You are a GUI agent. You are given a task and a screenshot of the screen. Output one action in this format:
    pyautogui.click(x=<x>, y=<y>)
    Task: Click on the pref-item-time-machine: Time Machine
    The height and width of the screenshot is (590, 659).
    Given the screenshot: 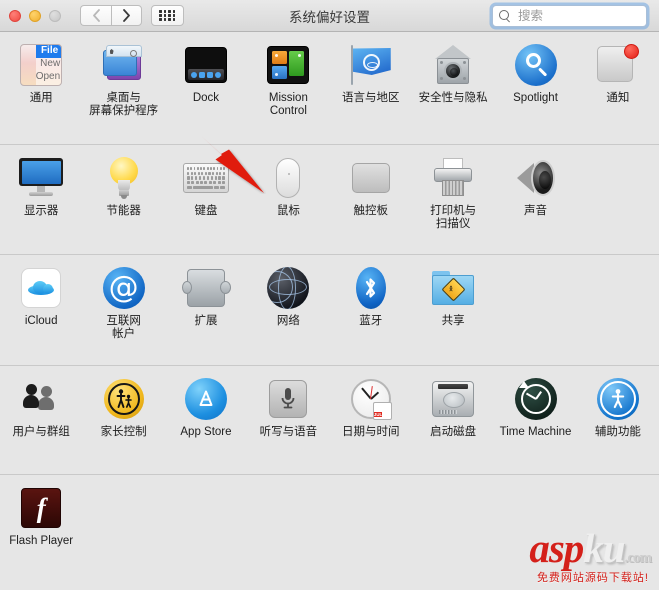 What is the action you would take?
    pyautogui.click(x=535, y=420)
    